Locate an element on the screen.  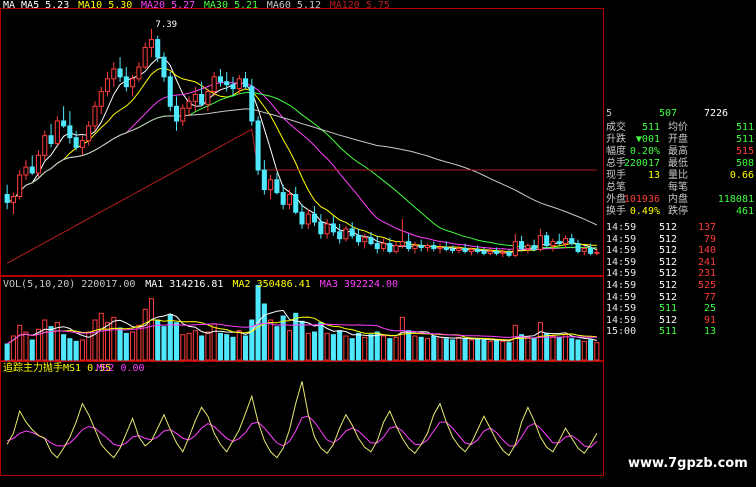
quote-label: 每笔 is located at coordinates (678, 187).